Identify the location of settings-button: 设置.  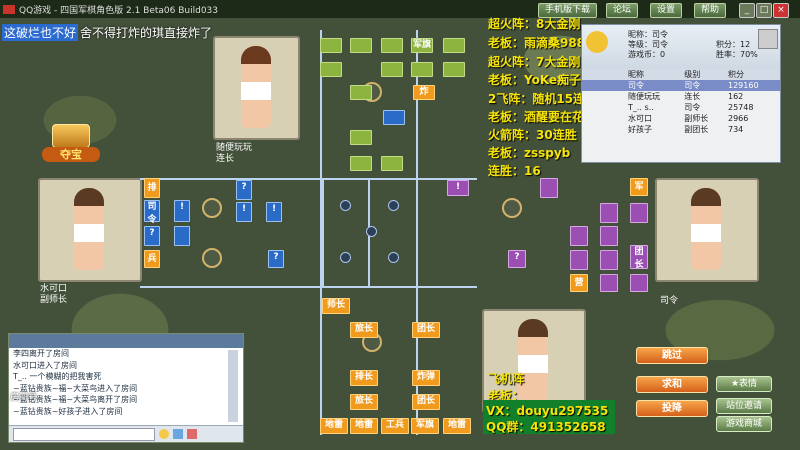
(666, 10).